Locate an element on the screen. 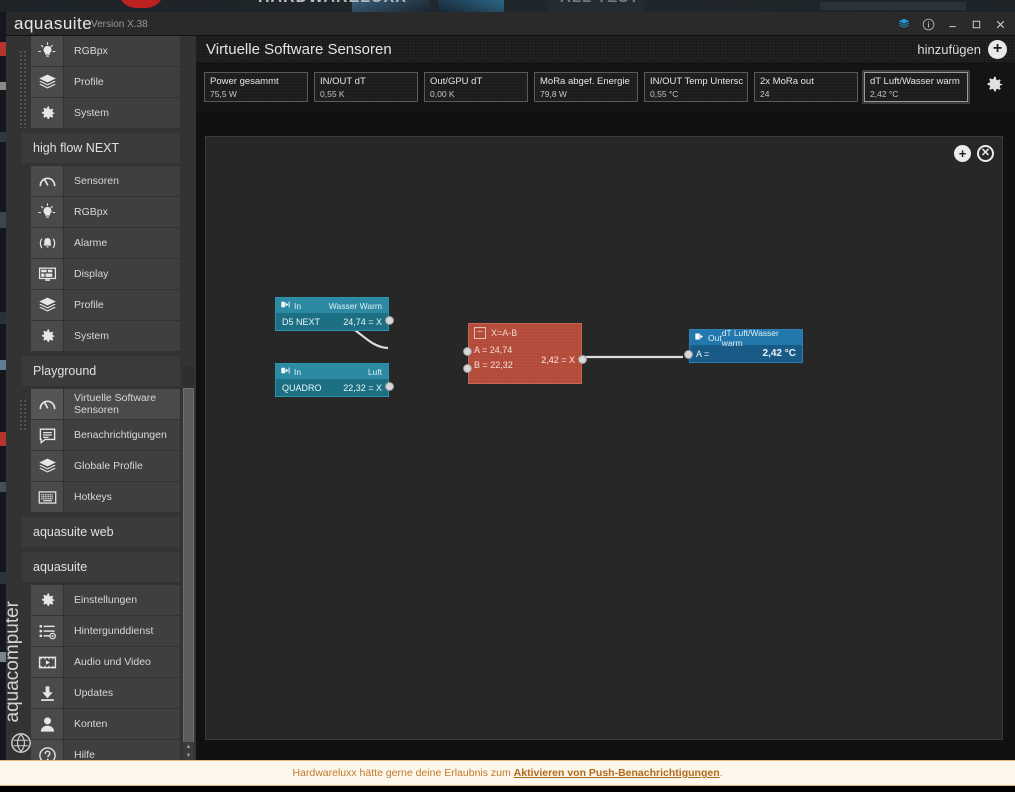 This screenshot has width=1015, height=792. sidebar-item-benachrichtigungen: Benachrichtigungen is located at coordinates (105, 435).